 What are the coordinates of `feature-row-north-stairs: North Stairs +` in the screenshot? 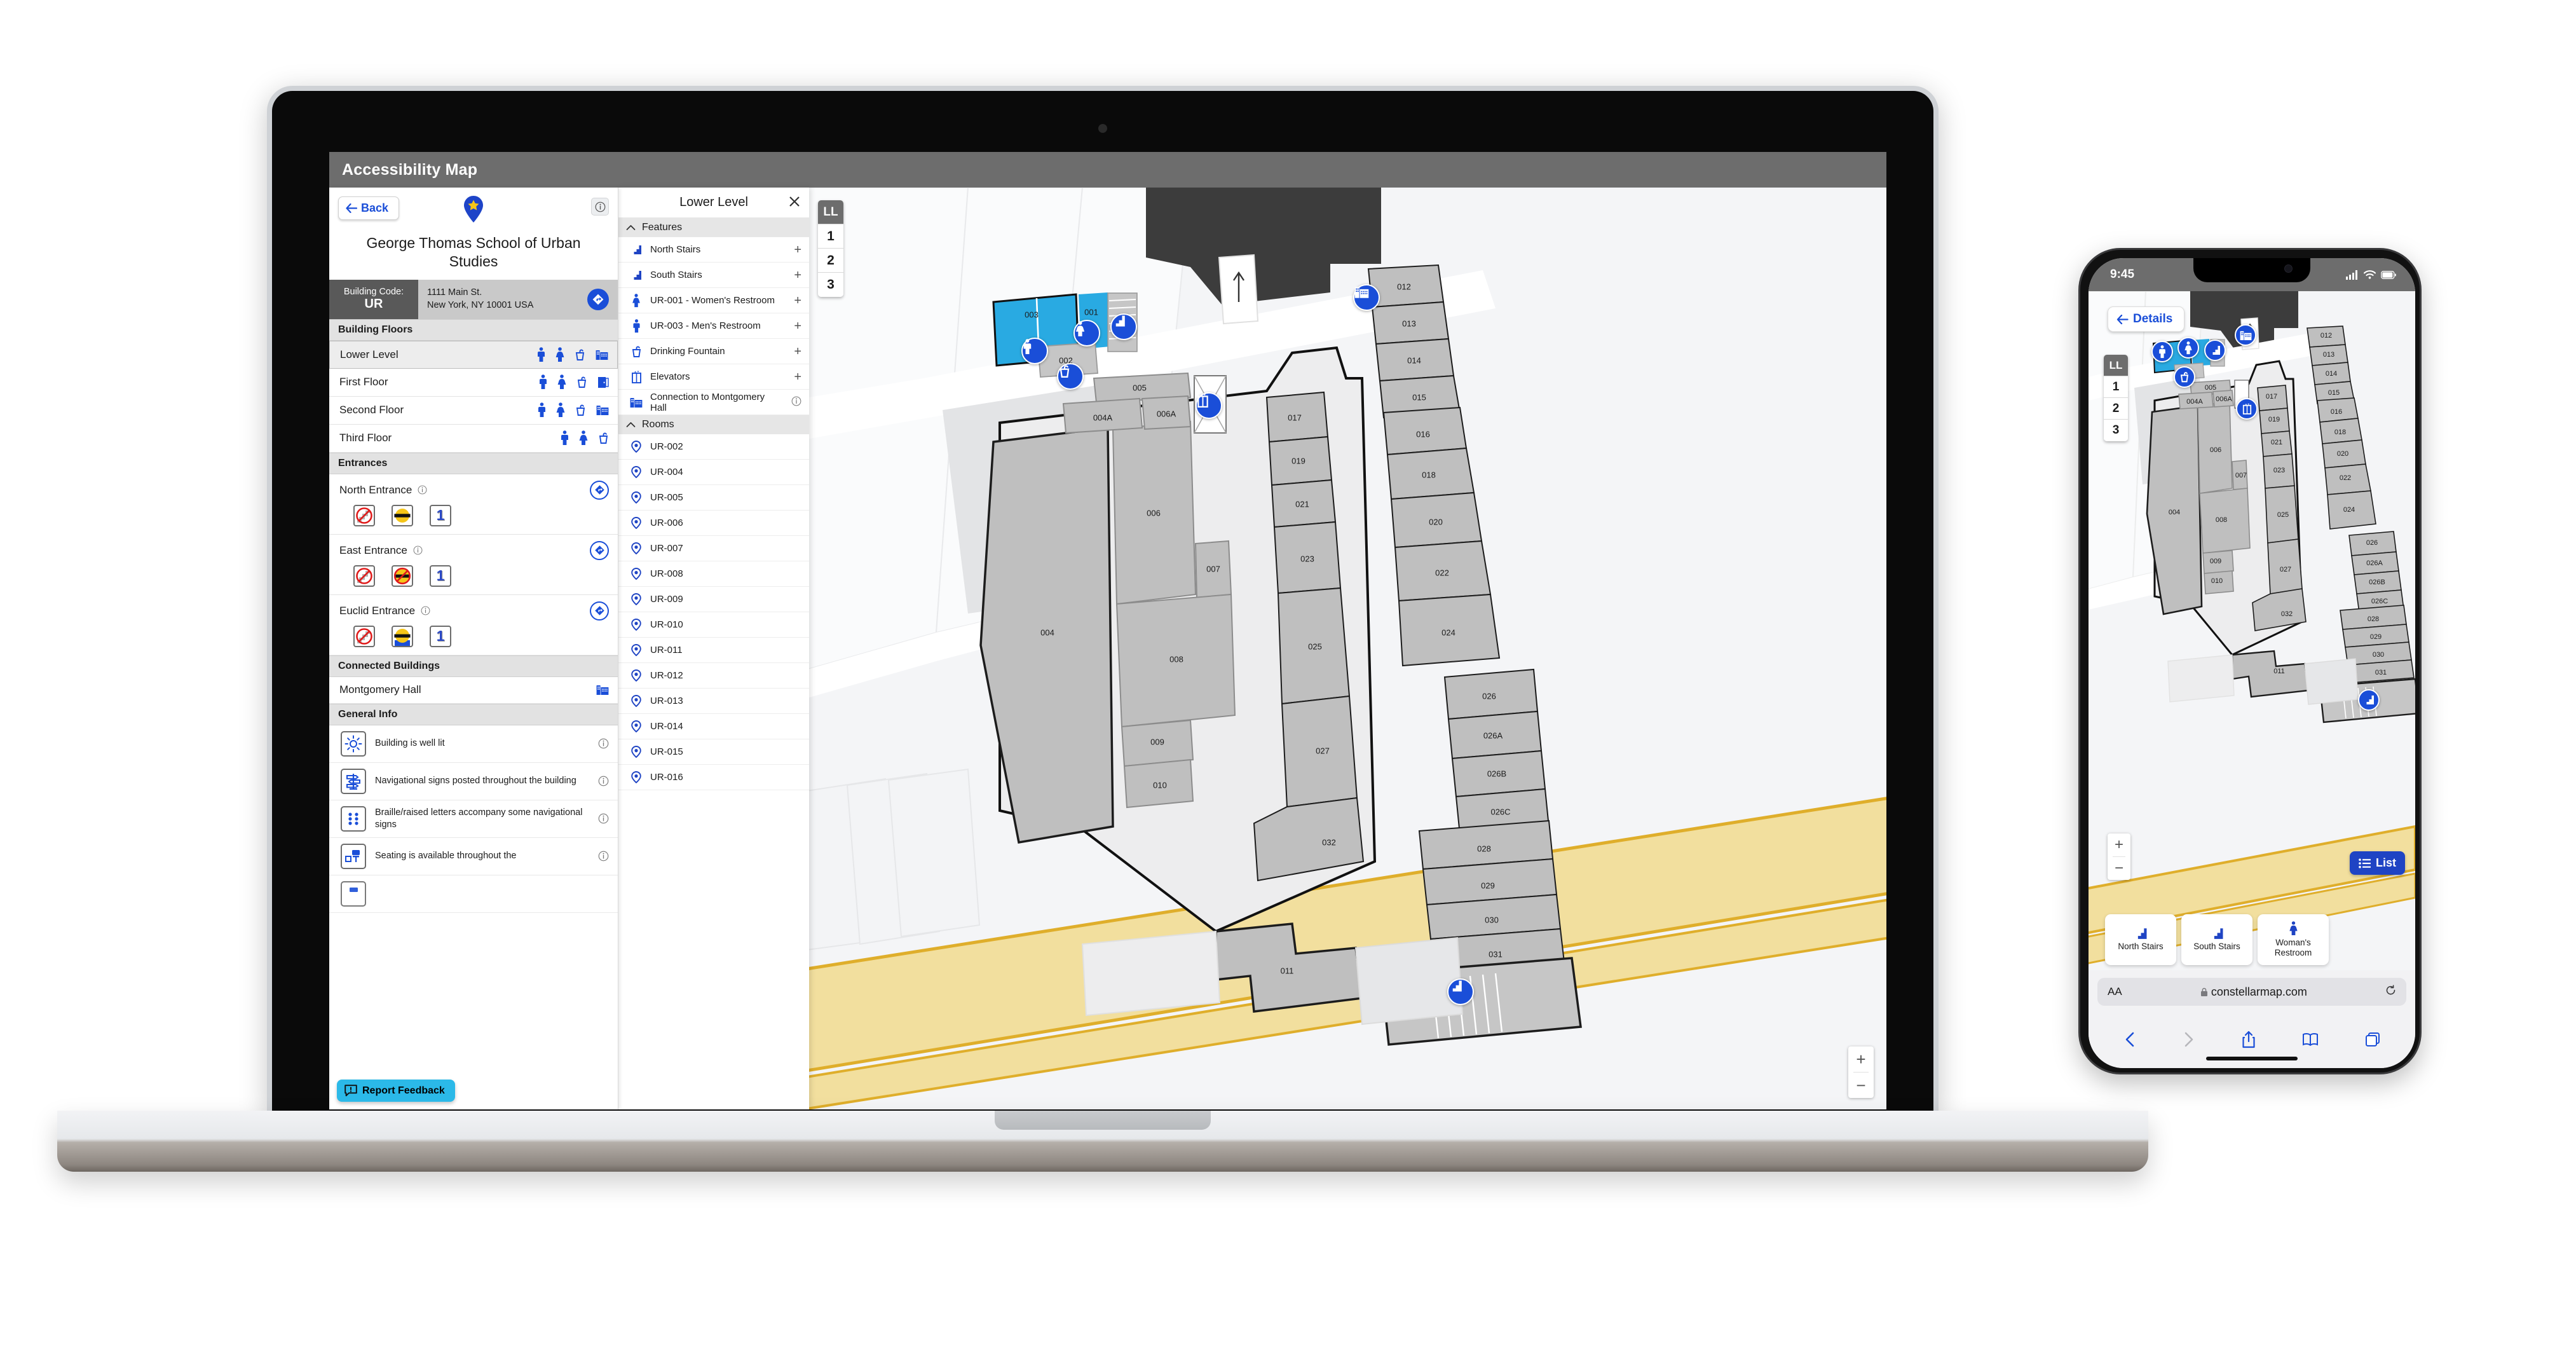 It's located at (713, 250).